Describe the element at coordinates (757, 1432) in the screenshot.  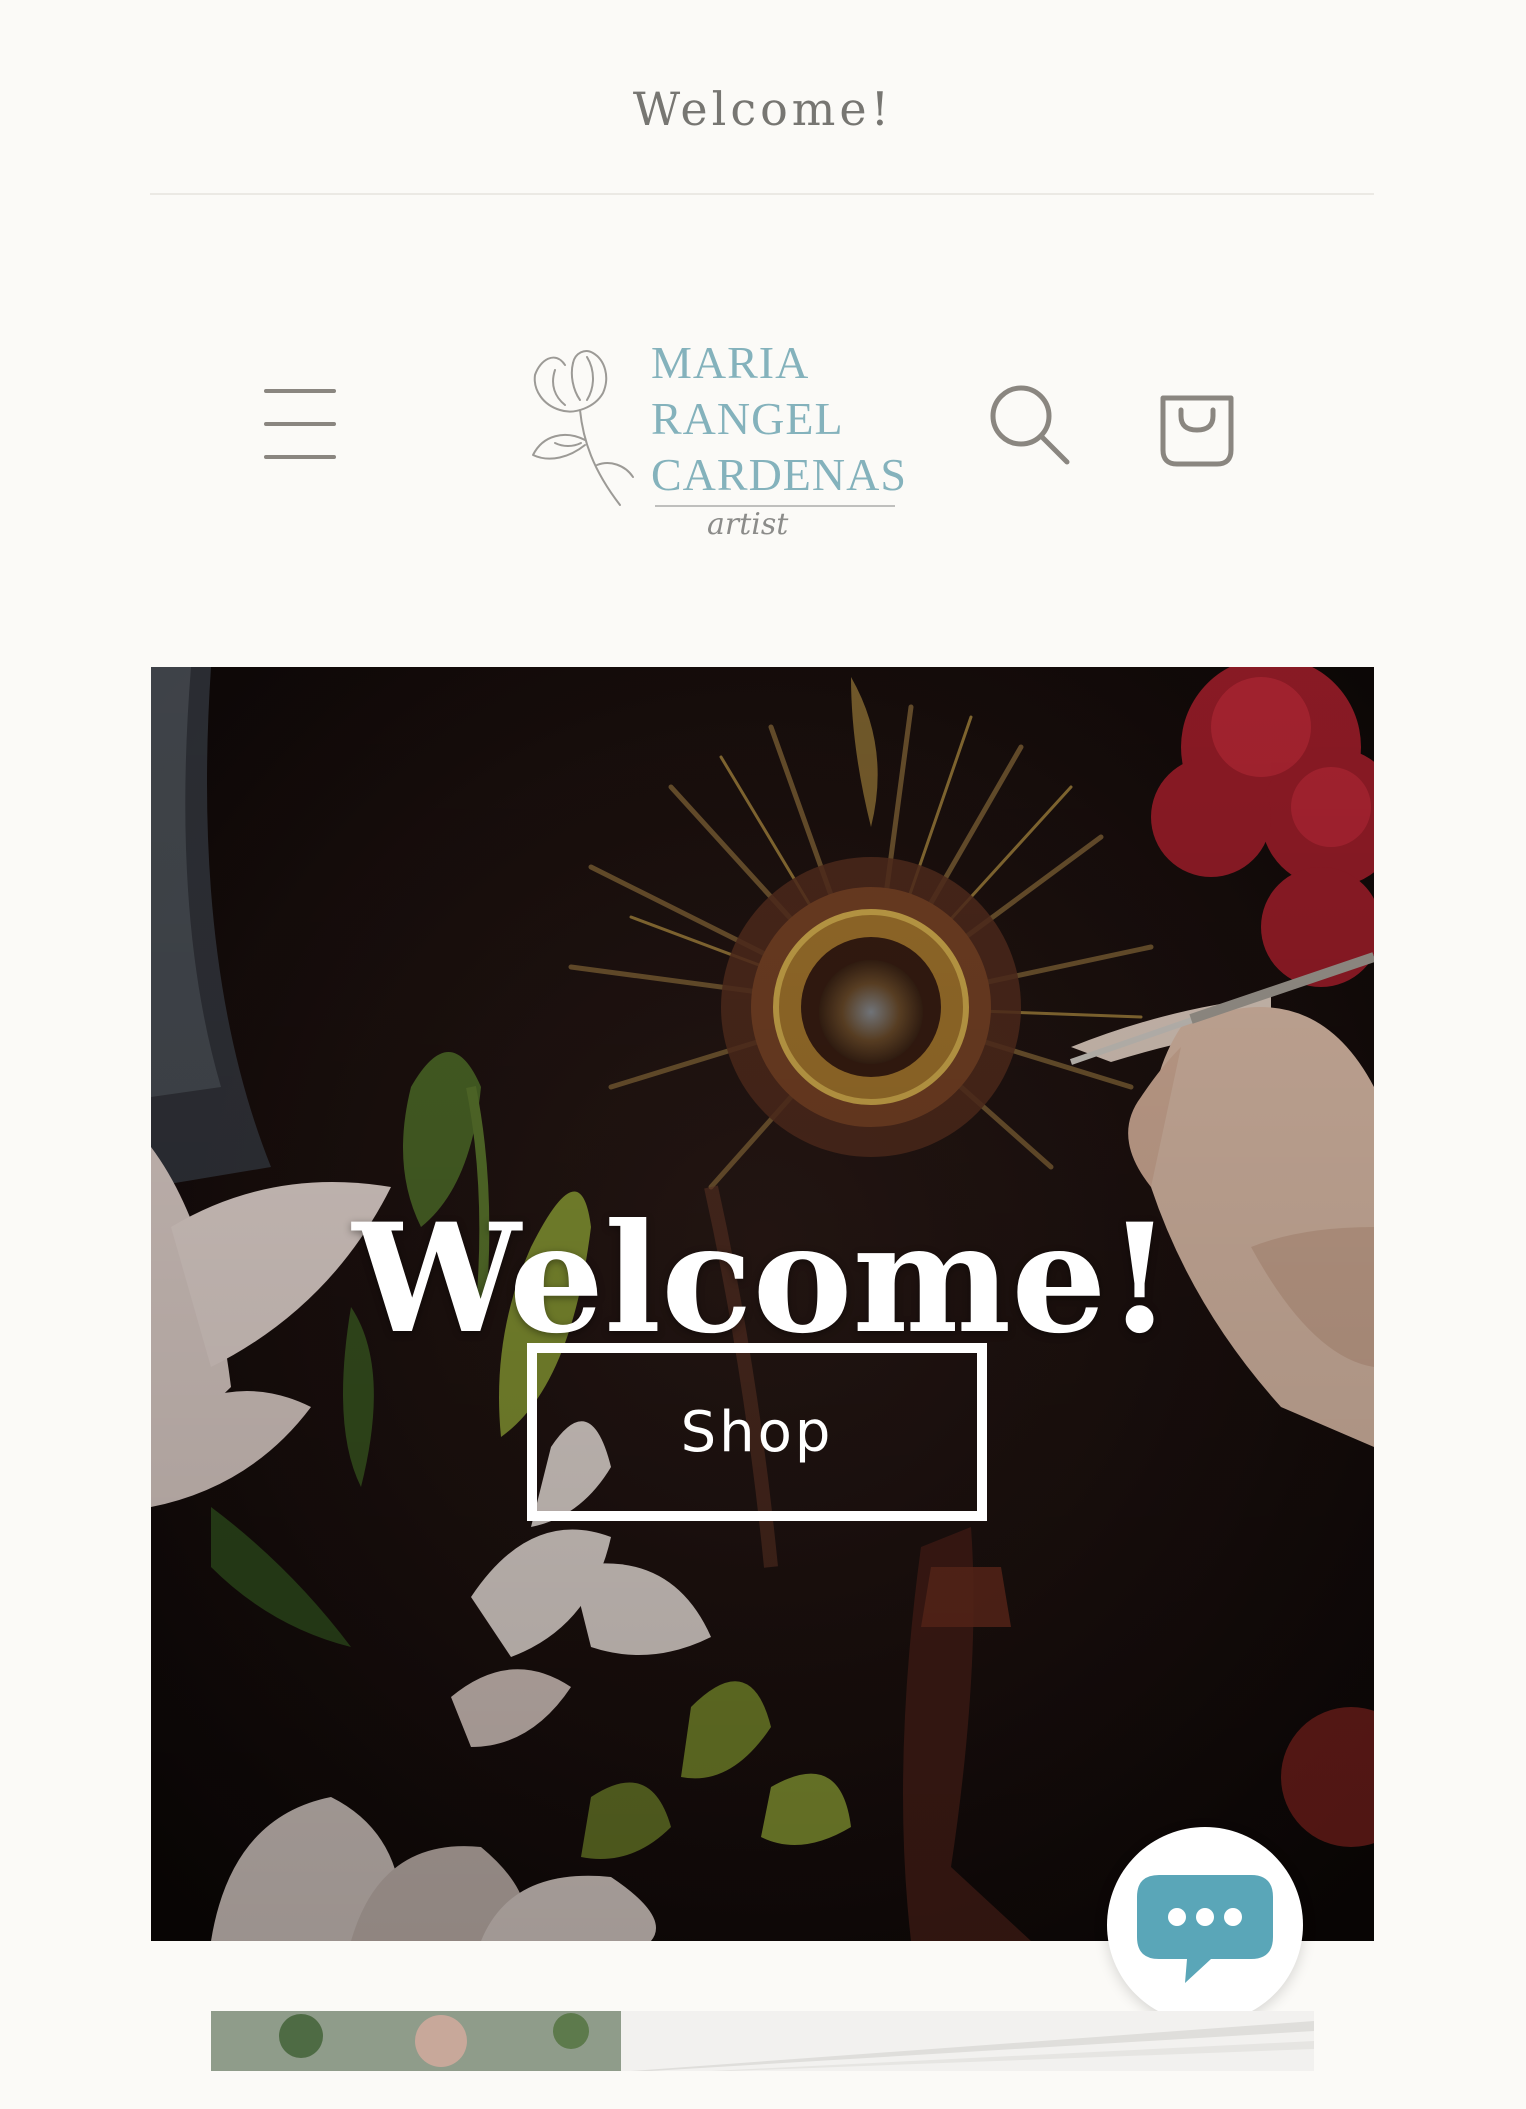
I see `shop-button: Shop` at that location.